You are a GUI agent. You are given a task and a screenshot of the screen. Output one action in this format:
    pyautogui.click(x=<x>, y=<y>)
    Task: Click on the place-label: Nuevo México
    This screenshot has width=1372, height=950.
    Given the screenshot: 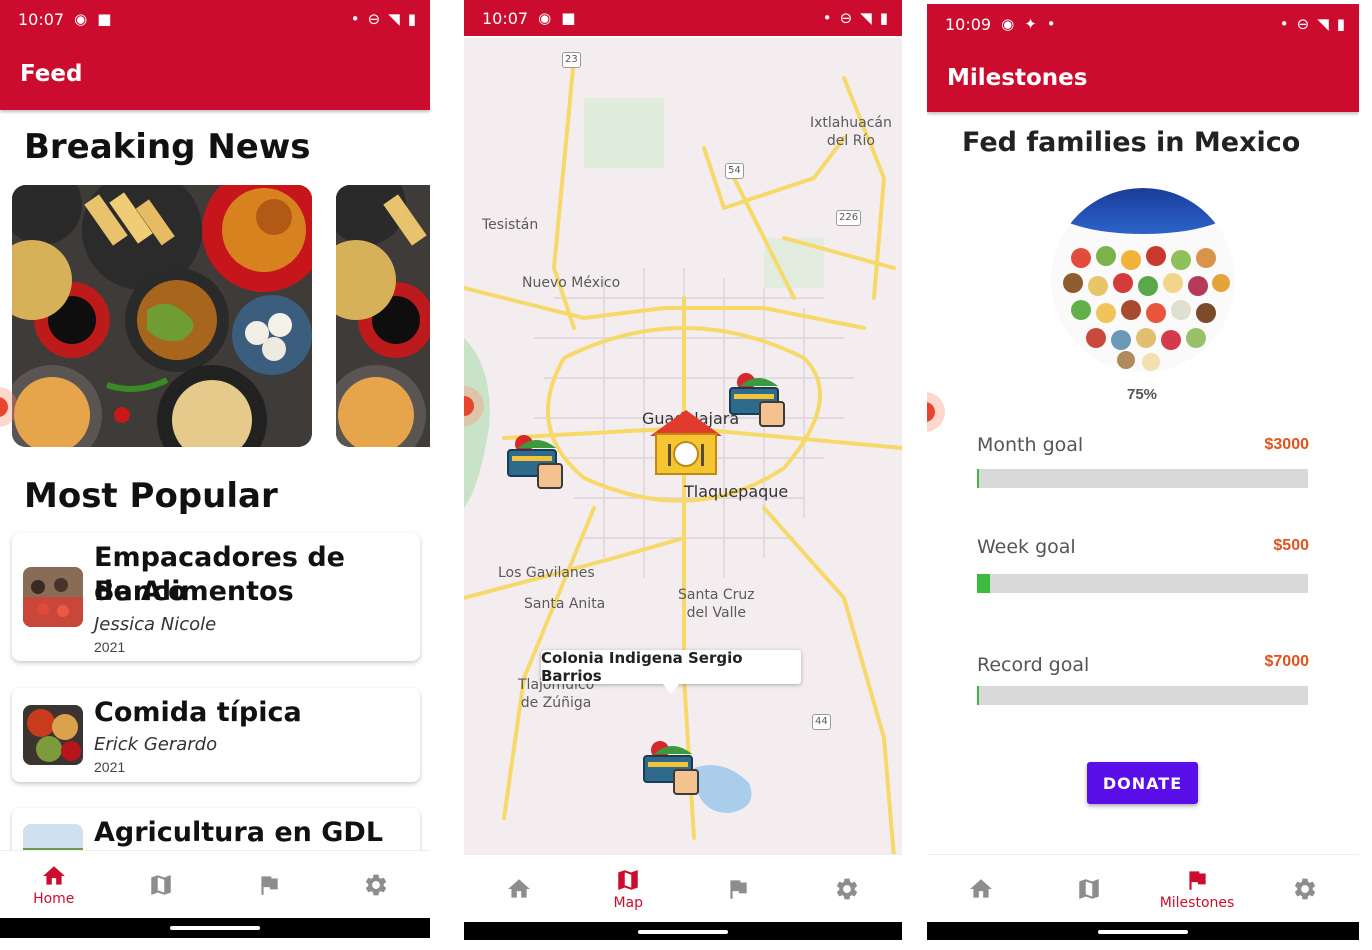 What is the action you would take?
    pyautogui.click(x=571, y=283)
    